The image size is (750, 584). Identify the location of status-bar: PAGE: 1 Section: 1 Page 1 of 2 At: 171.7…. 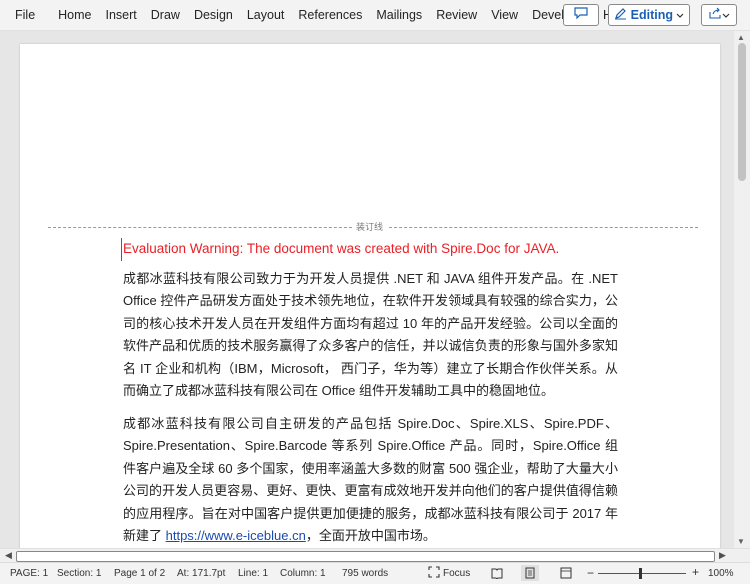
(375, 573).